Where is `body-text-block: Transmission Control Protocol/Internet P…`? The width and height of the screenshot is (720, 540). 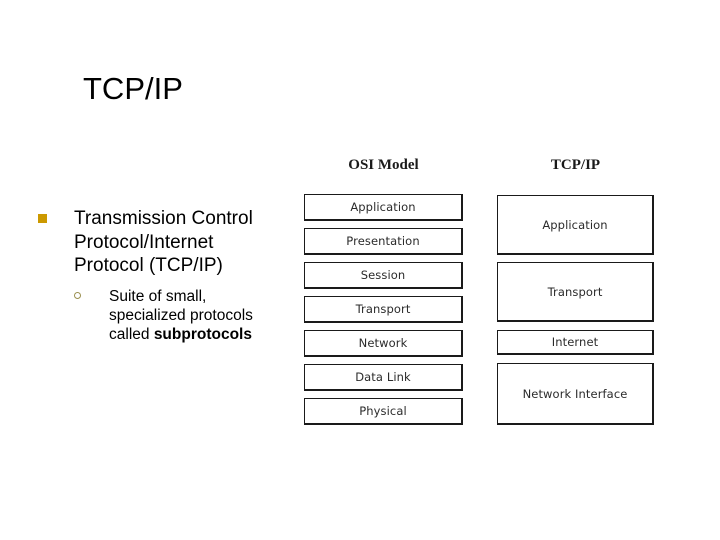 body-text-block: Transmission Control Protocol/Internet P… is located at coordinates (159, 275).